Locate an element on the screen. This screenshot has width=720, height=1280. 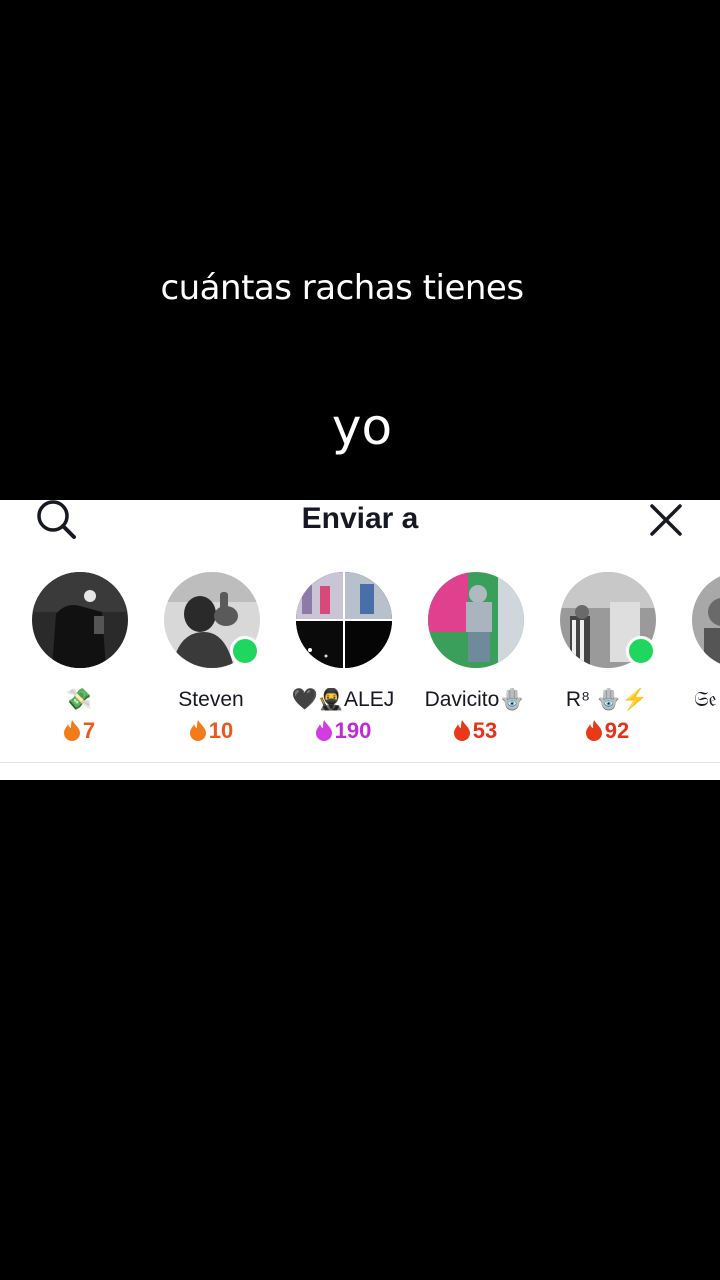
contact-item: Steven 10 is located at coordinates (211, 662).